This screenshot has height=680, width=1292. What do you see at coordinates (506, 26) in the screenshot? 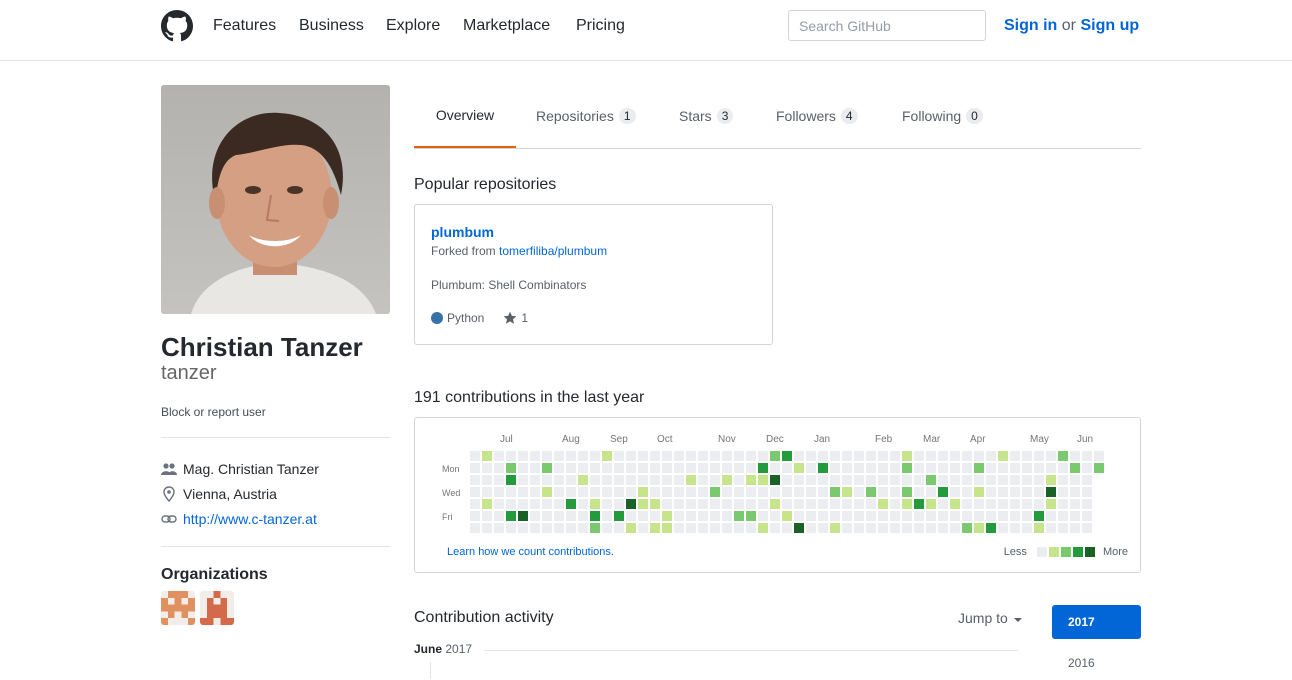
I see `nav-marketplace: Marketplace` at bounding box center [506, 26].